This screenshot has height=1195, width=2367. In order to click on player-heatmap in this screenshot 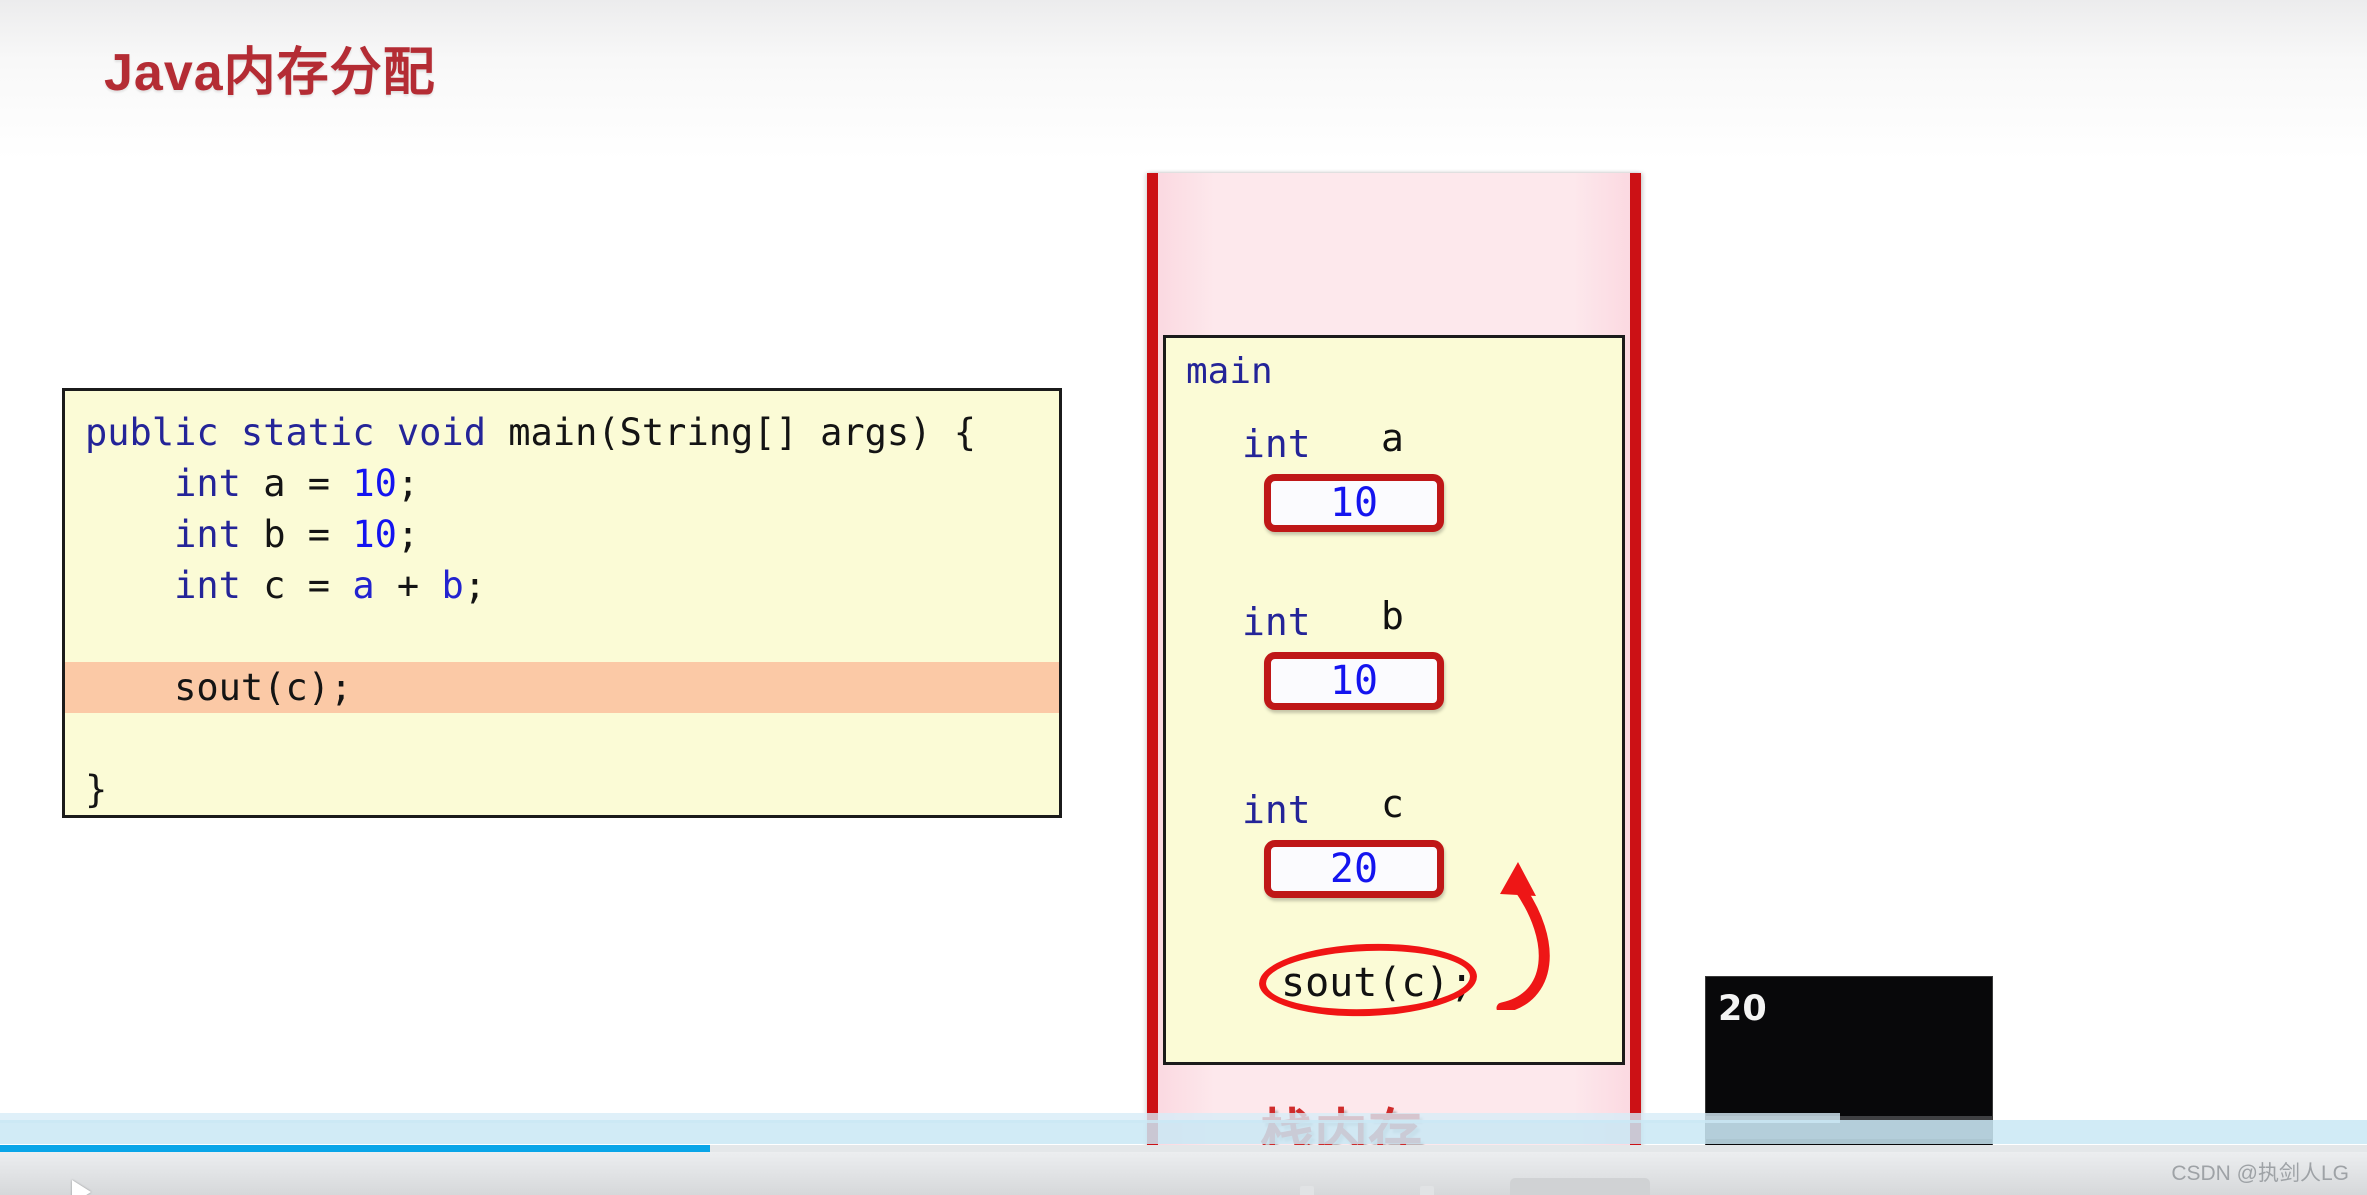, I will do `click(1183, 1132)`.